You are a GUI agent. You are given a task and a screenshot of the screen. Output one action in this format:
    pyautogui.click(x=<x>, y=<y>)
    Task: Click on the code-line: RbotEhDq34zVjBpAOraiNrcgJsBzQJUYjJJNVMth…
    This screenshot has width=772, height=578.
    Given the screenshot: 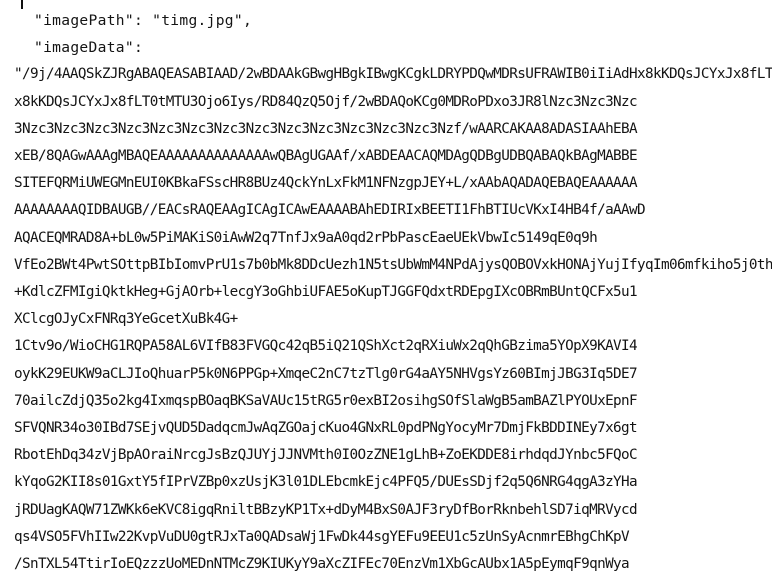 What is the action you would take?
    pyautogui.click(x=326, y=455)
    